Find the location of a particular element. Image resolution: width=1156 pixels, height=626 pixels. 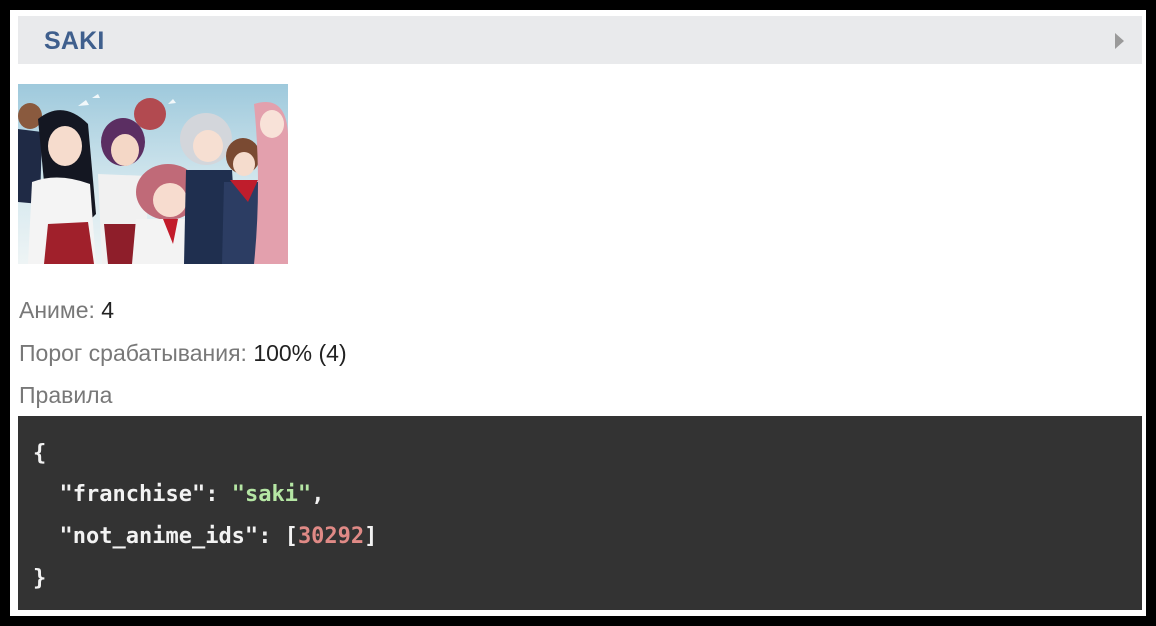

poster-illustration is located at coordinates (153, 174).